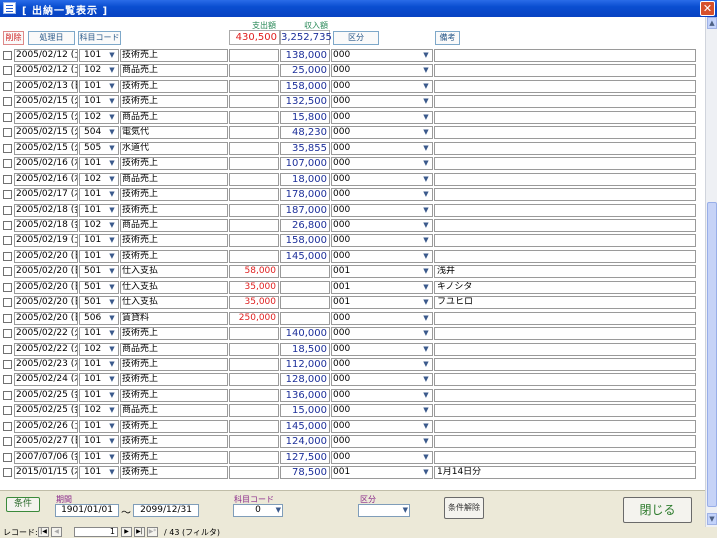  Describe the element at coordinates (352, 194) in the screenshot. I see `table-row: 2005/02/17 (木)101▼技術売上178,000000▼` at that location.